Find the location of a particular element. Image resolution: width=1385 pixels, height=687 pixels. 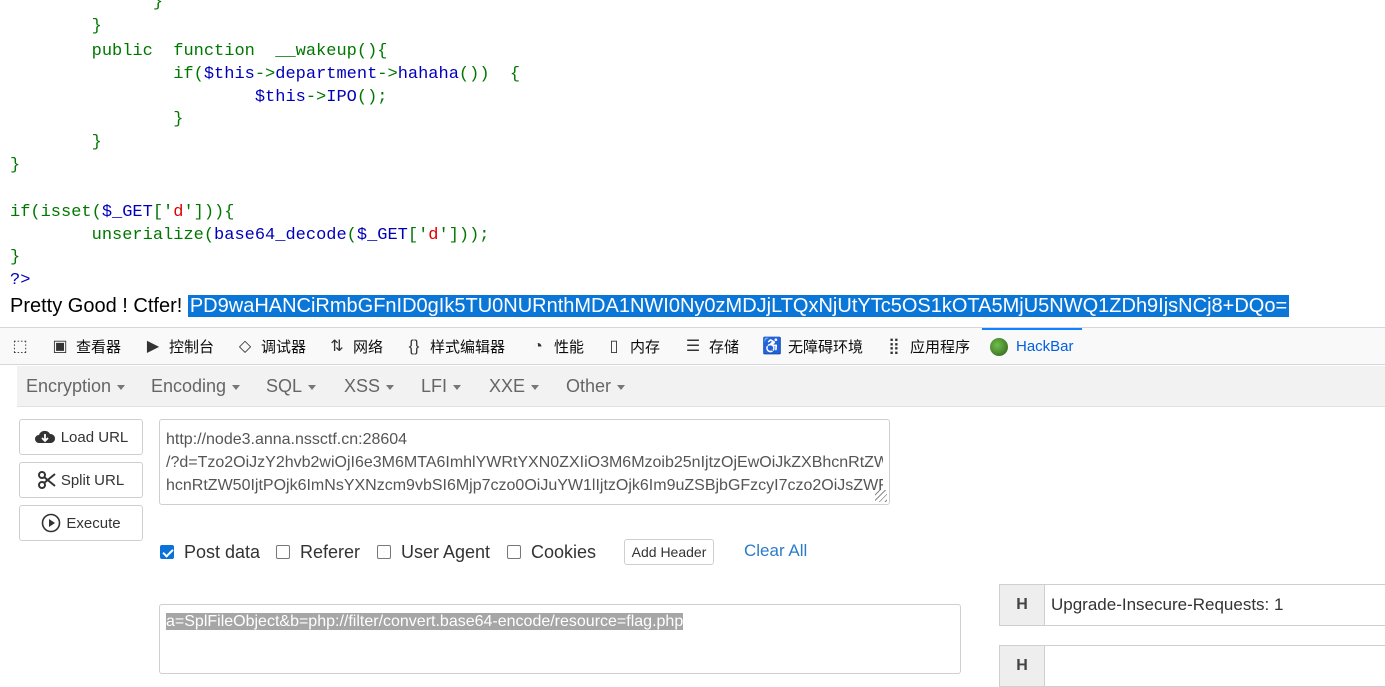

console-icon: ▶ is located at coordinates (153, 346).